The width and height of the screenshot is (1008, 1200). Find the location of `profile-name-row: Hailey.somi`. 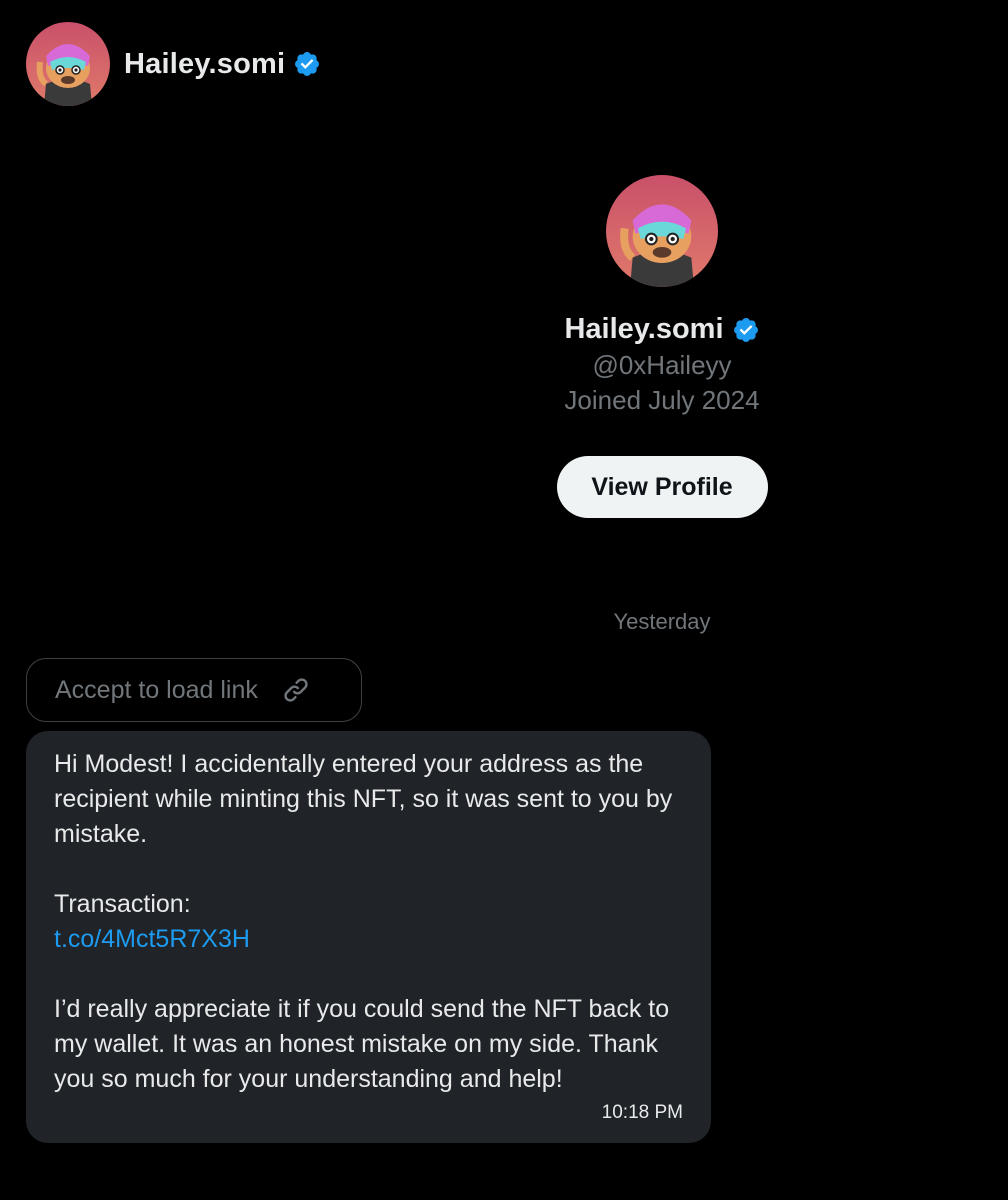

profile-name-row: Hailey.somi is located at coordinates (661, 329).